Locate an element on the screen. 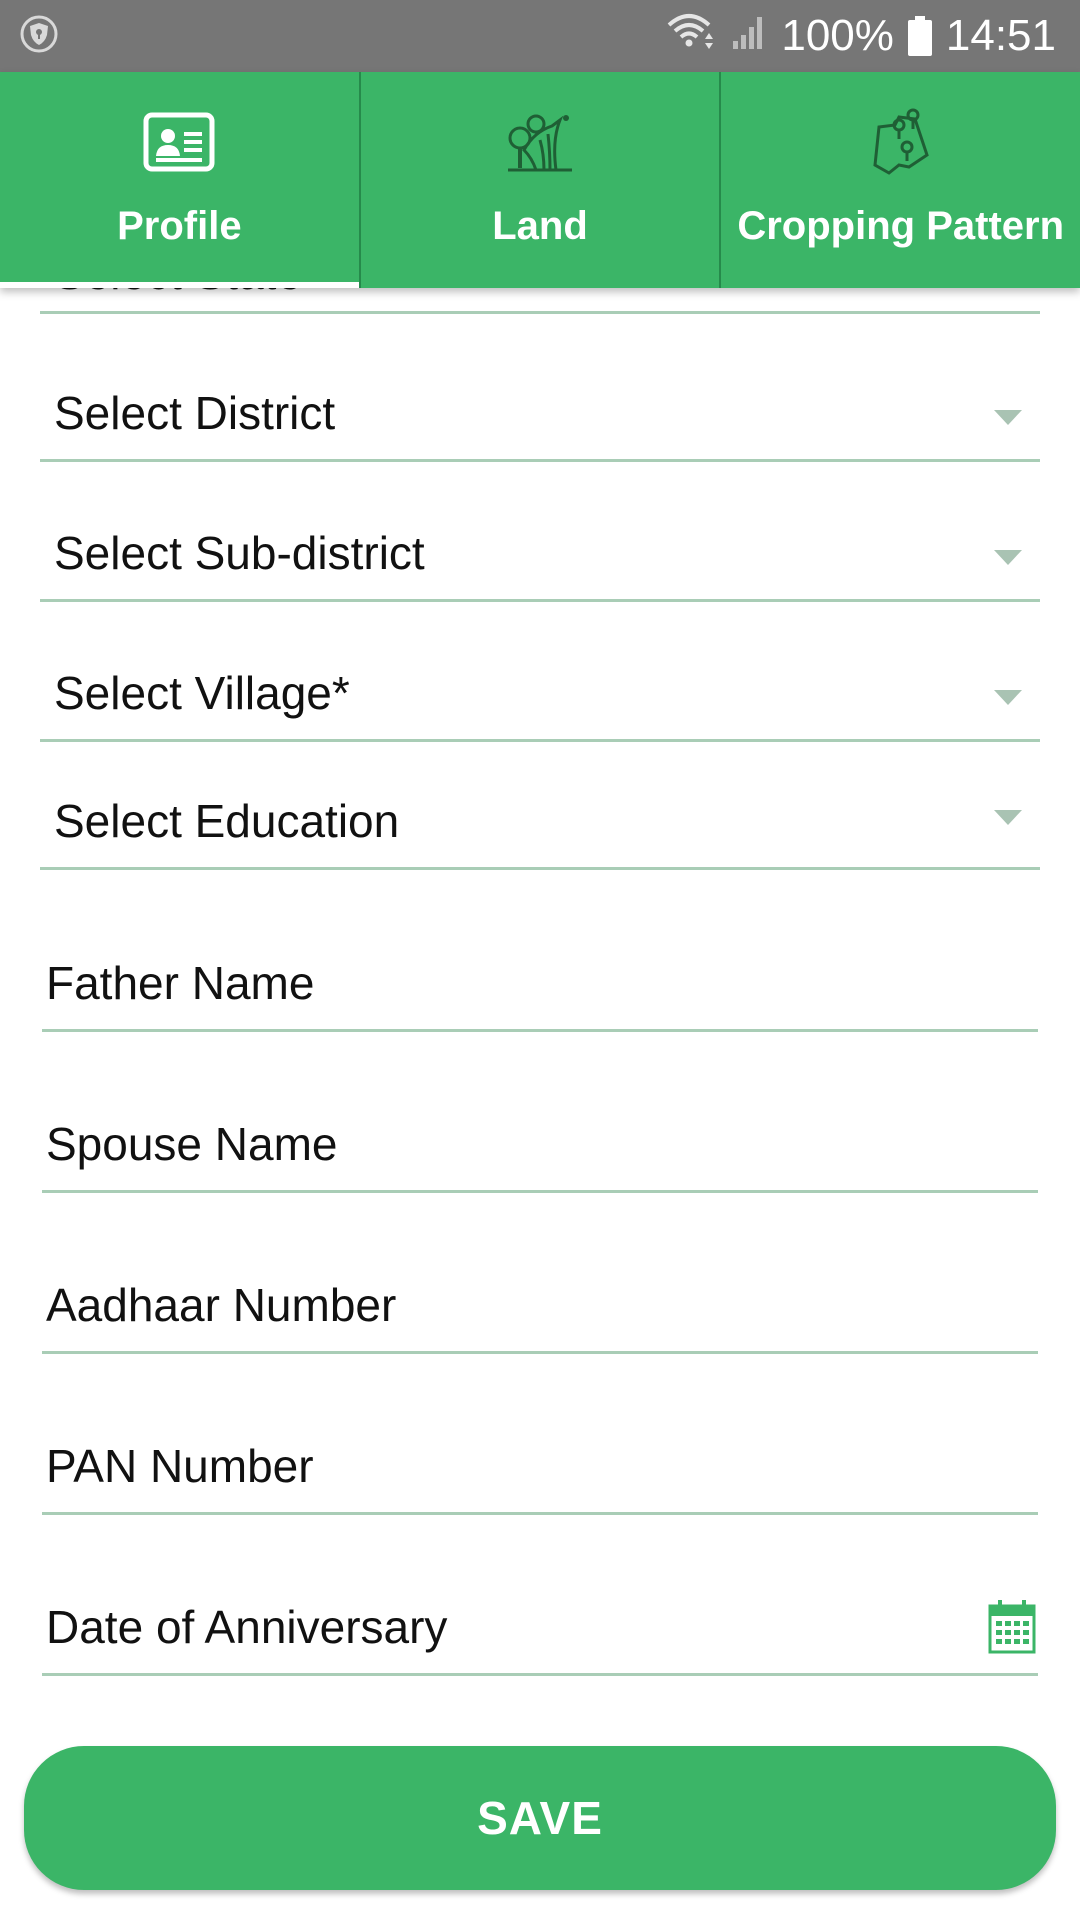 The width and height of the screenshot is (1080, 1920). aadhaar-number-field: Aadhaar Number is located at coordinates (540, 1316).